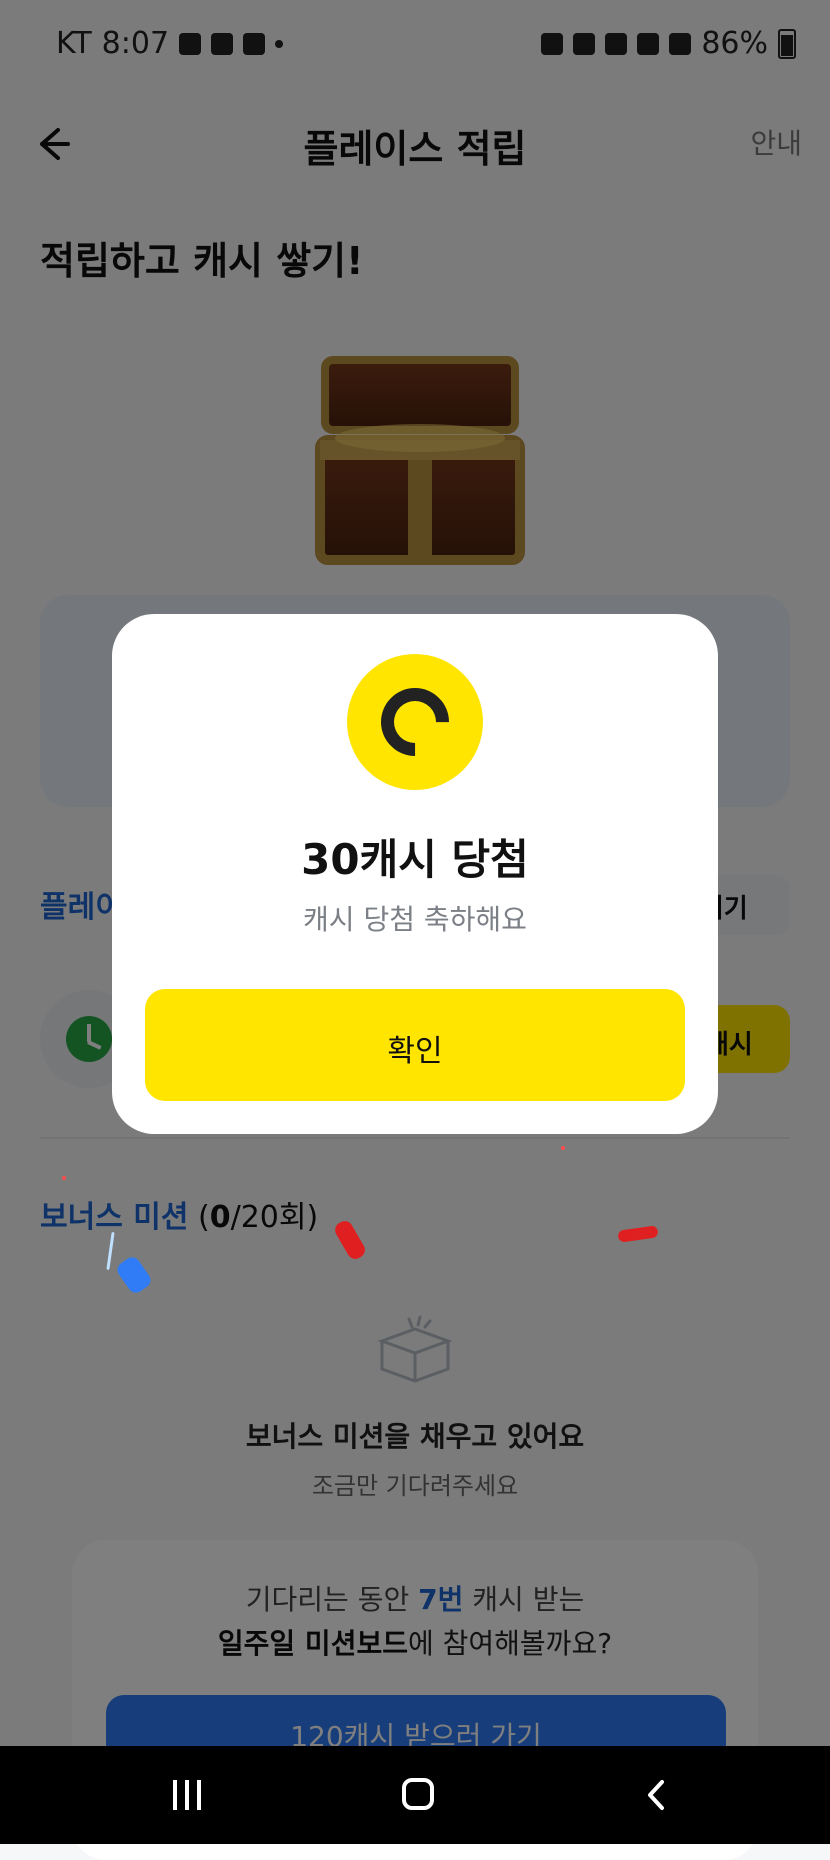 The width and height of the screenshot is (830, 1860). What do you see at coordinates (657, 1795) in the screenshot?
I see `system-back-icon` at bounding box center [657, 1795].